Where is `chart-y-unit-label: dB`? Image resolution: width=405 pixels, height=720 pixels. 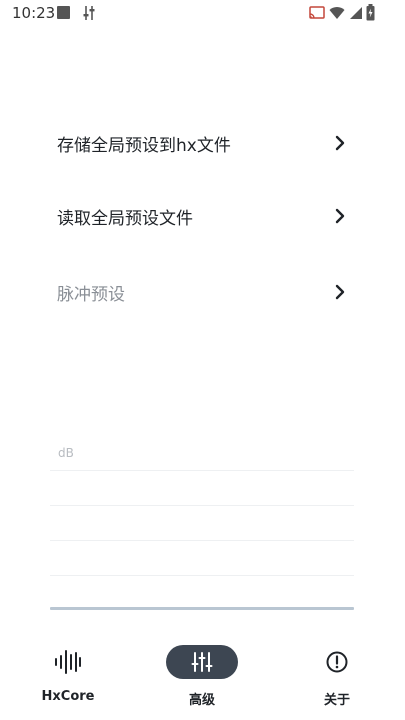 chart-y-unit-label: dB is located at coordinates (66, 453).